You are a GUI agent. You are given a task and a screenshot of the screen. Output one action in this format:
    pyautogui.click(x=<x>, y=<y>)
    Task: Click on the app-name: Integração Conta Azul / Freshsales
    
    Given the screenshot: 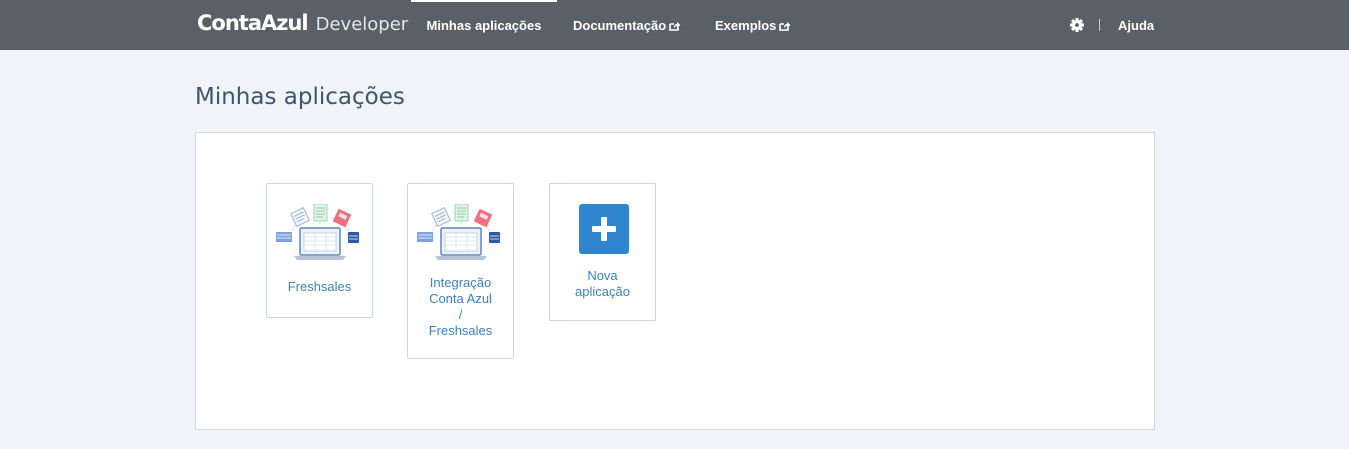 What is the action you would take?
    pyautogui.click(x=460, y=307)
    